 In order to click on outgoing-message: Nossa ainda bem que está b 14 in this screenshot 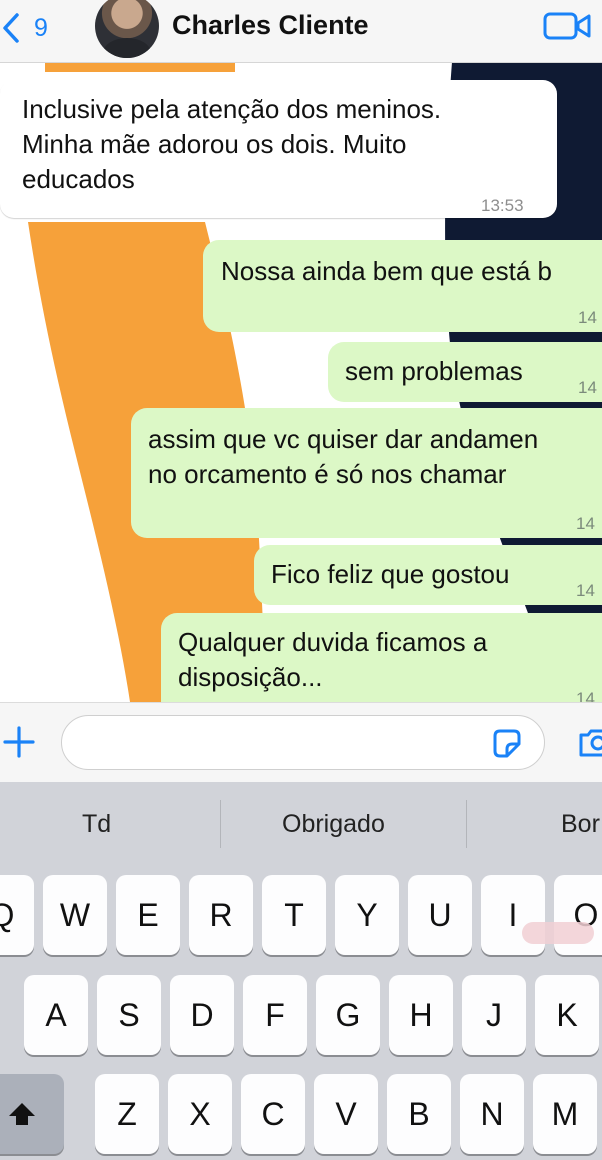, I will do `click(402, 286)`.